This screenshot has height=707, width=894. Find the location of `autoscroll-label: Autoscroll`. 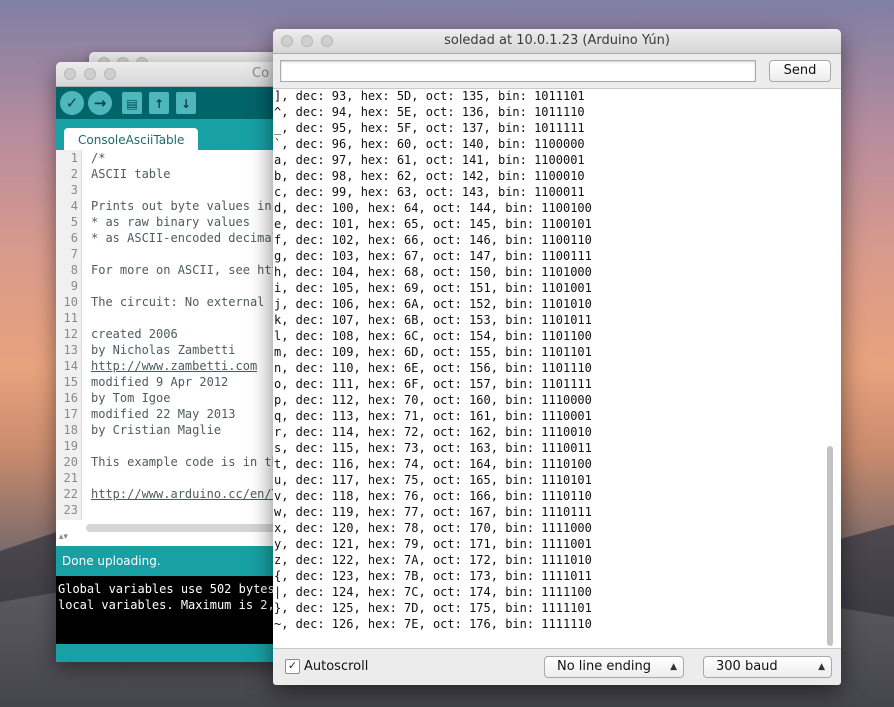

autoscroll-label: Autoscroll is located at coordinates (336, 666).